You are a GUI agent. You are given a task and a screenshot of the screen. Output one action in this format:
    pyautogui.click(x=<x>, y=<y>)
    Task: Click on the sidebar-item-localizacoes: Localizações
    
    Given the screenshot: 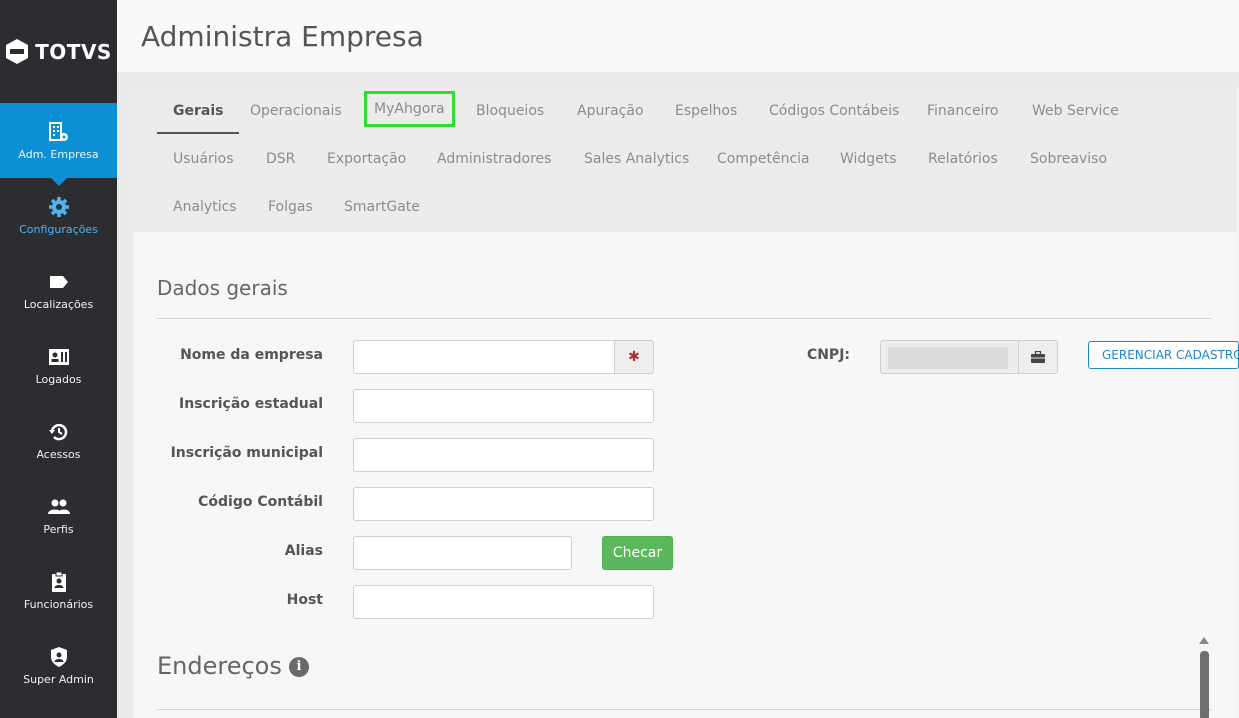 What is the action you would take?
    pyautogui.click(x=58, y=290)
    